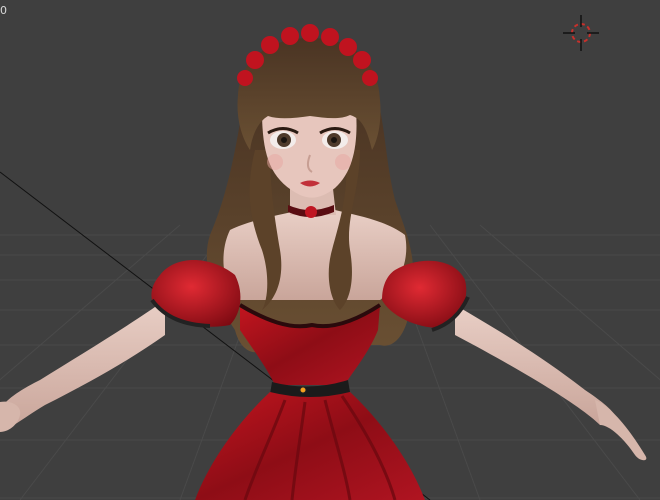  Describe the element at coordinates (343, 162) in the screenshot. I see `cheek-right` at that location.